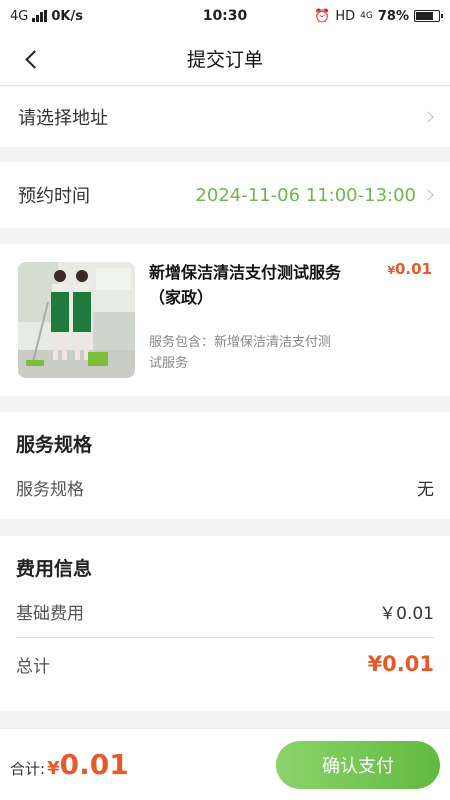 This screenshot has width=450, height=800. I want to click on status-bar: 4G 0K/s 10:30 ⏰ HD 4G 78%, so click(225, 16).